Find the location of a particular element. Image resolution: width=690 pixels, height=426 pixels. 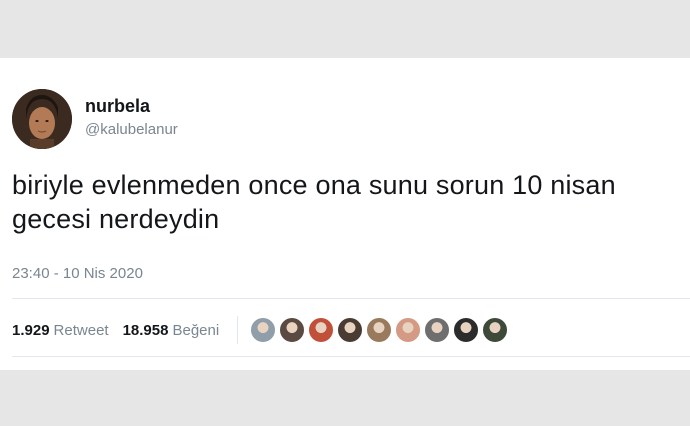

like-stat: 18.958 Beğeni is located at coordinates (171, 330).